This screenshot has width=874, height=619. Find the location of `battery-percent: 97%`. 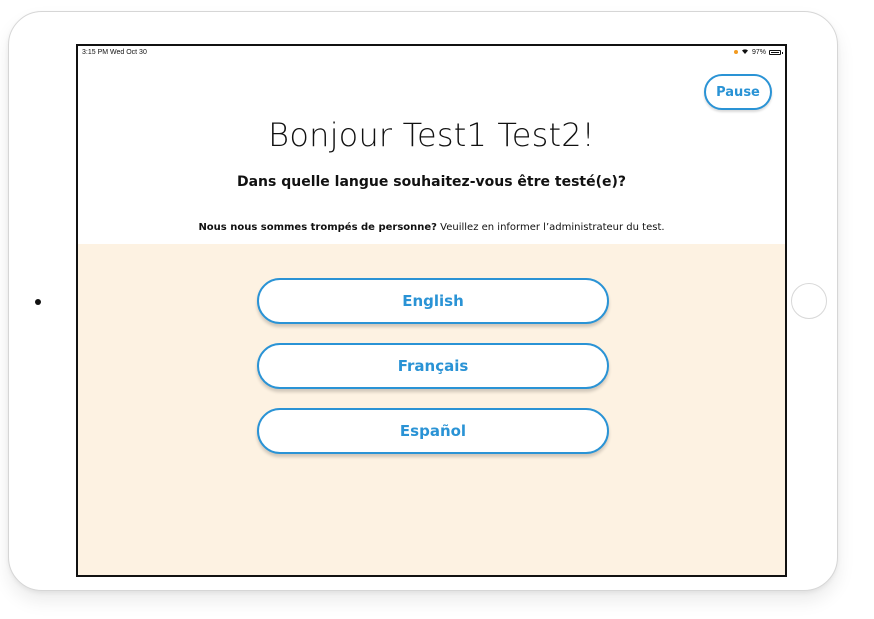

battery-percent: 97% is located at coordinates (758, 52).